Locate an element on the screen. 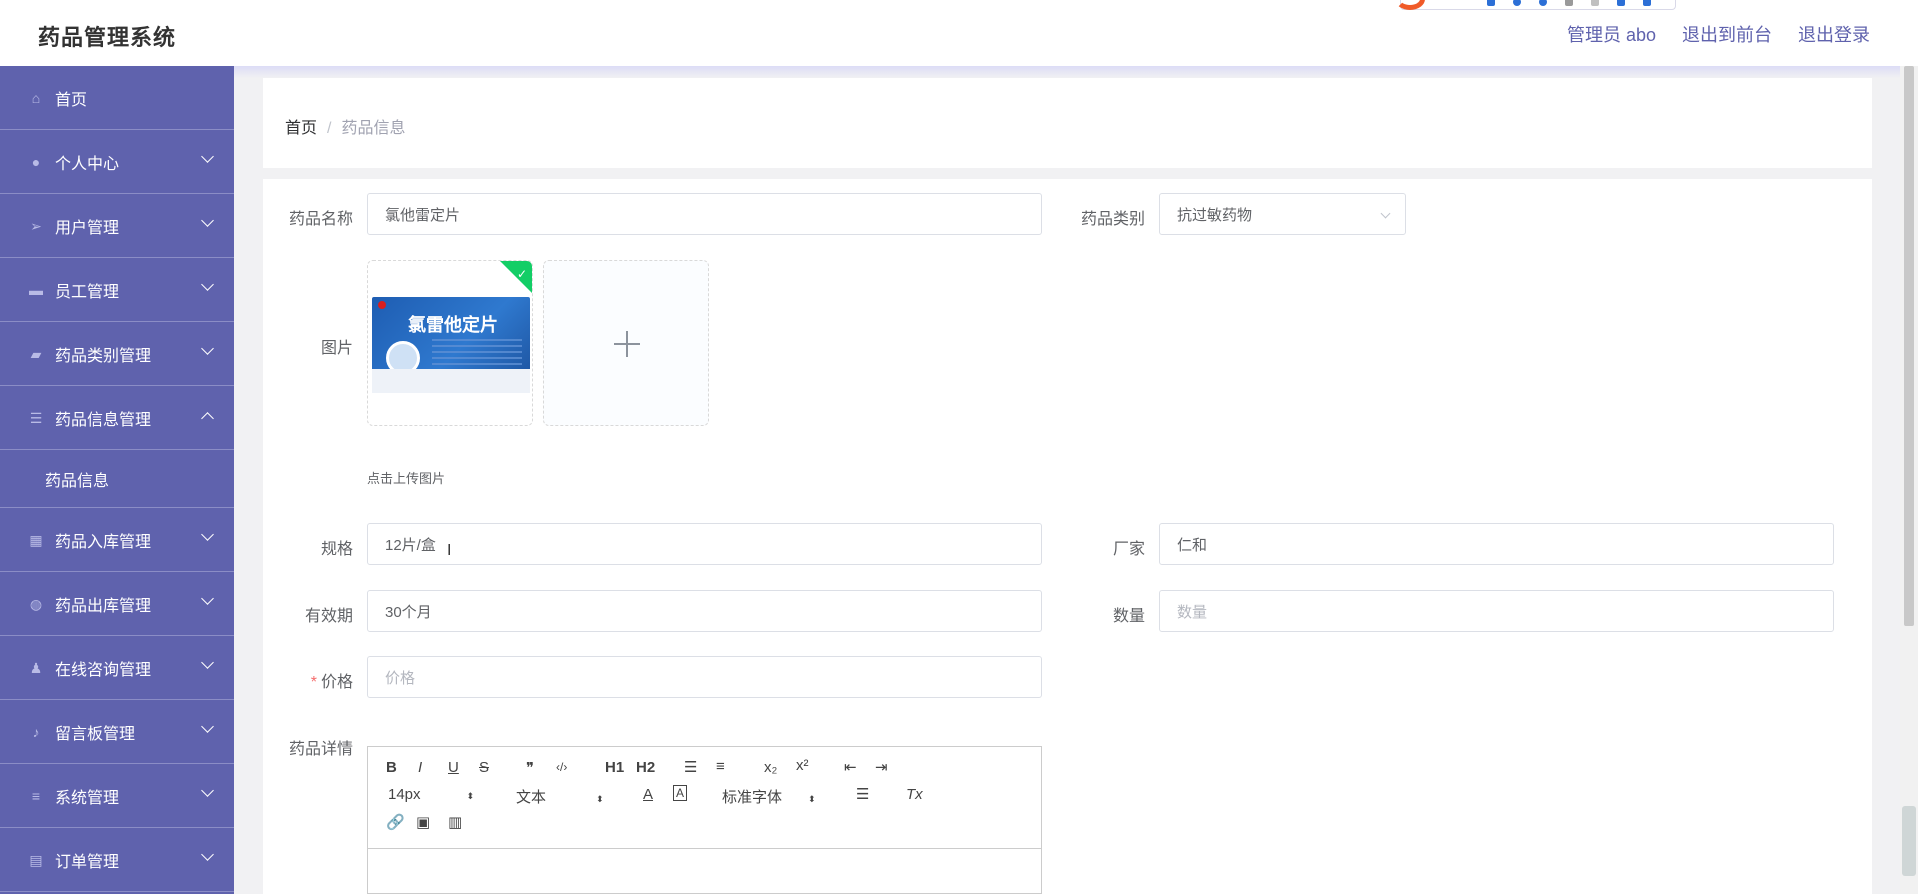  sidebar-item-label: 药品入库管理 is located at coordinates (103, 542).